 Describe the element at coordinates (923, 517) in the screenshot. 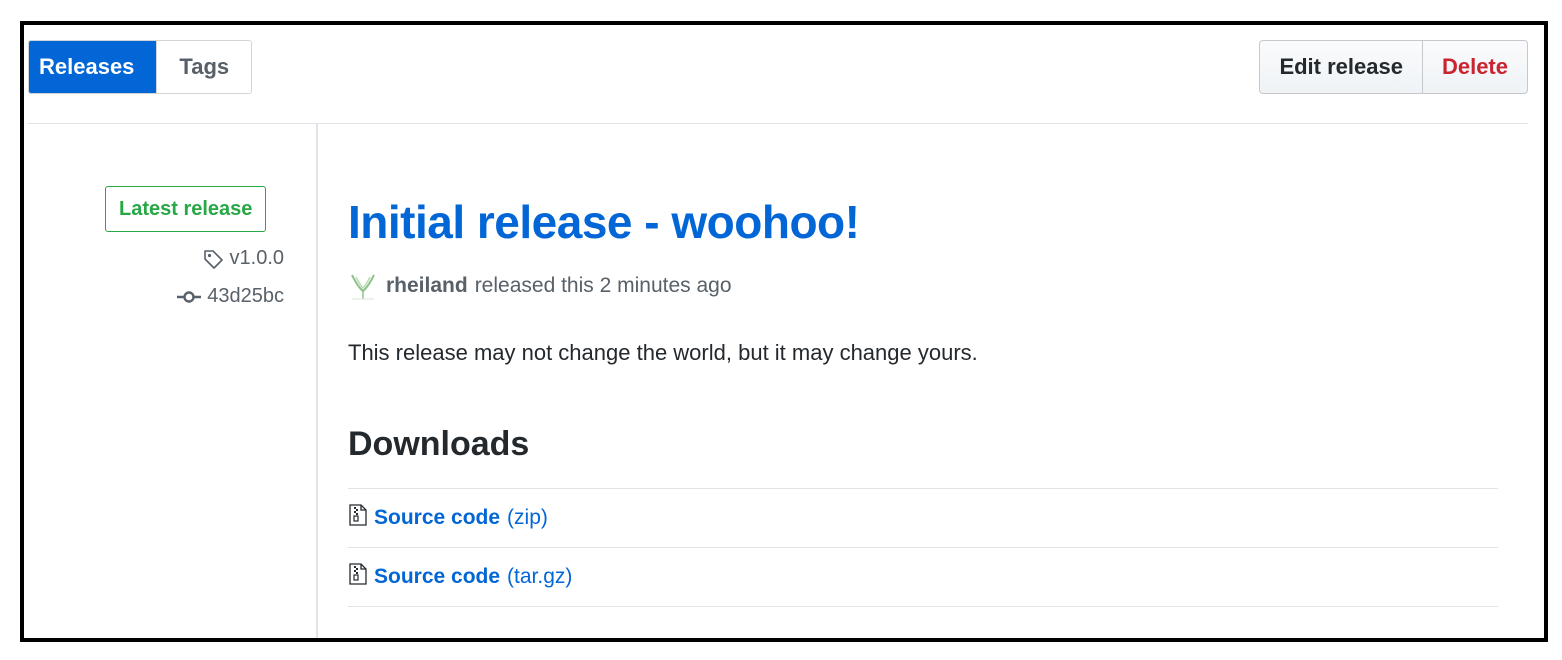

I see `download-item: Source code (zip)` at that location.